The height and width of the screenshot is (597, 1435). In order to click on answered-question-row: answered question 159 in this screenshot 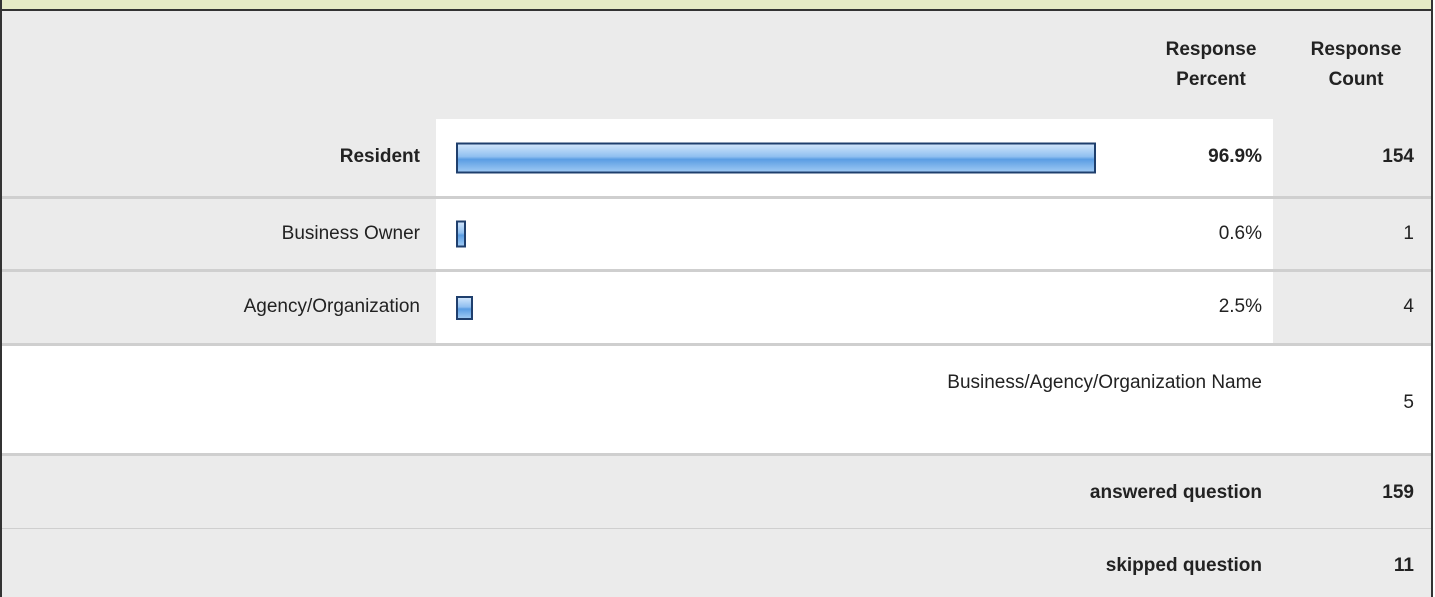, I will do `click(716, 490)`.